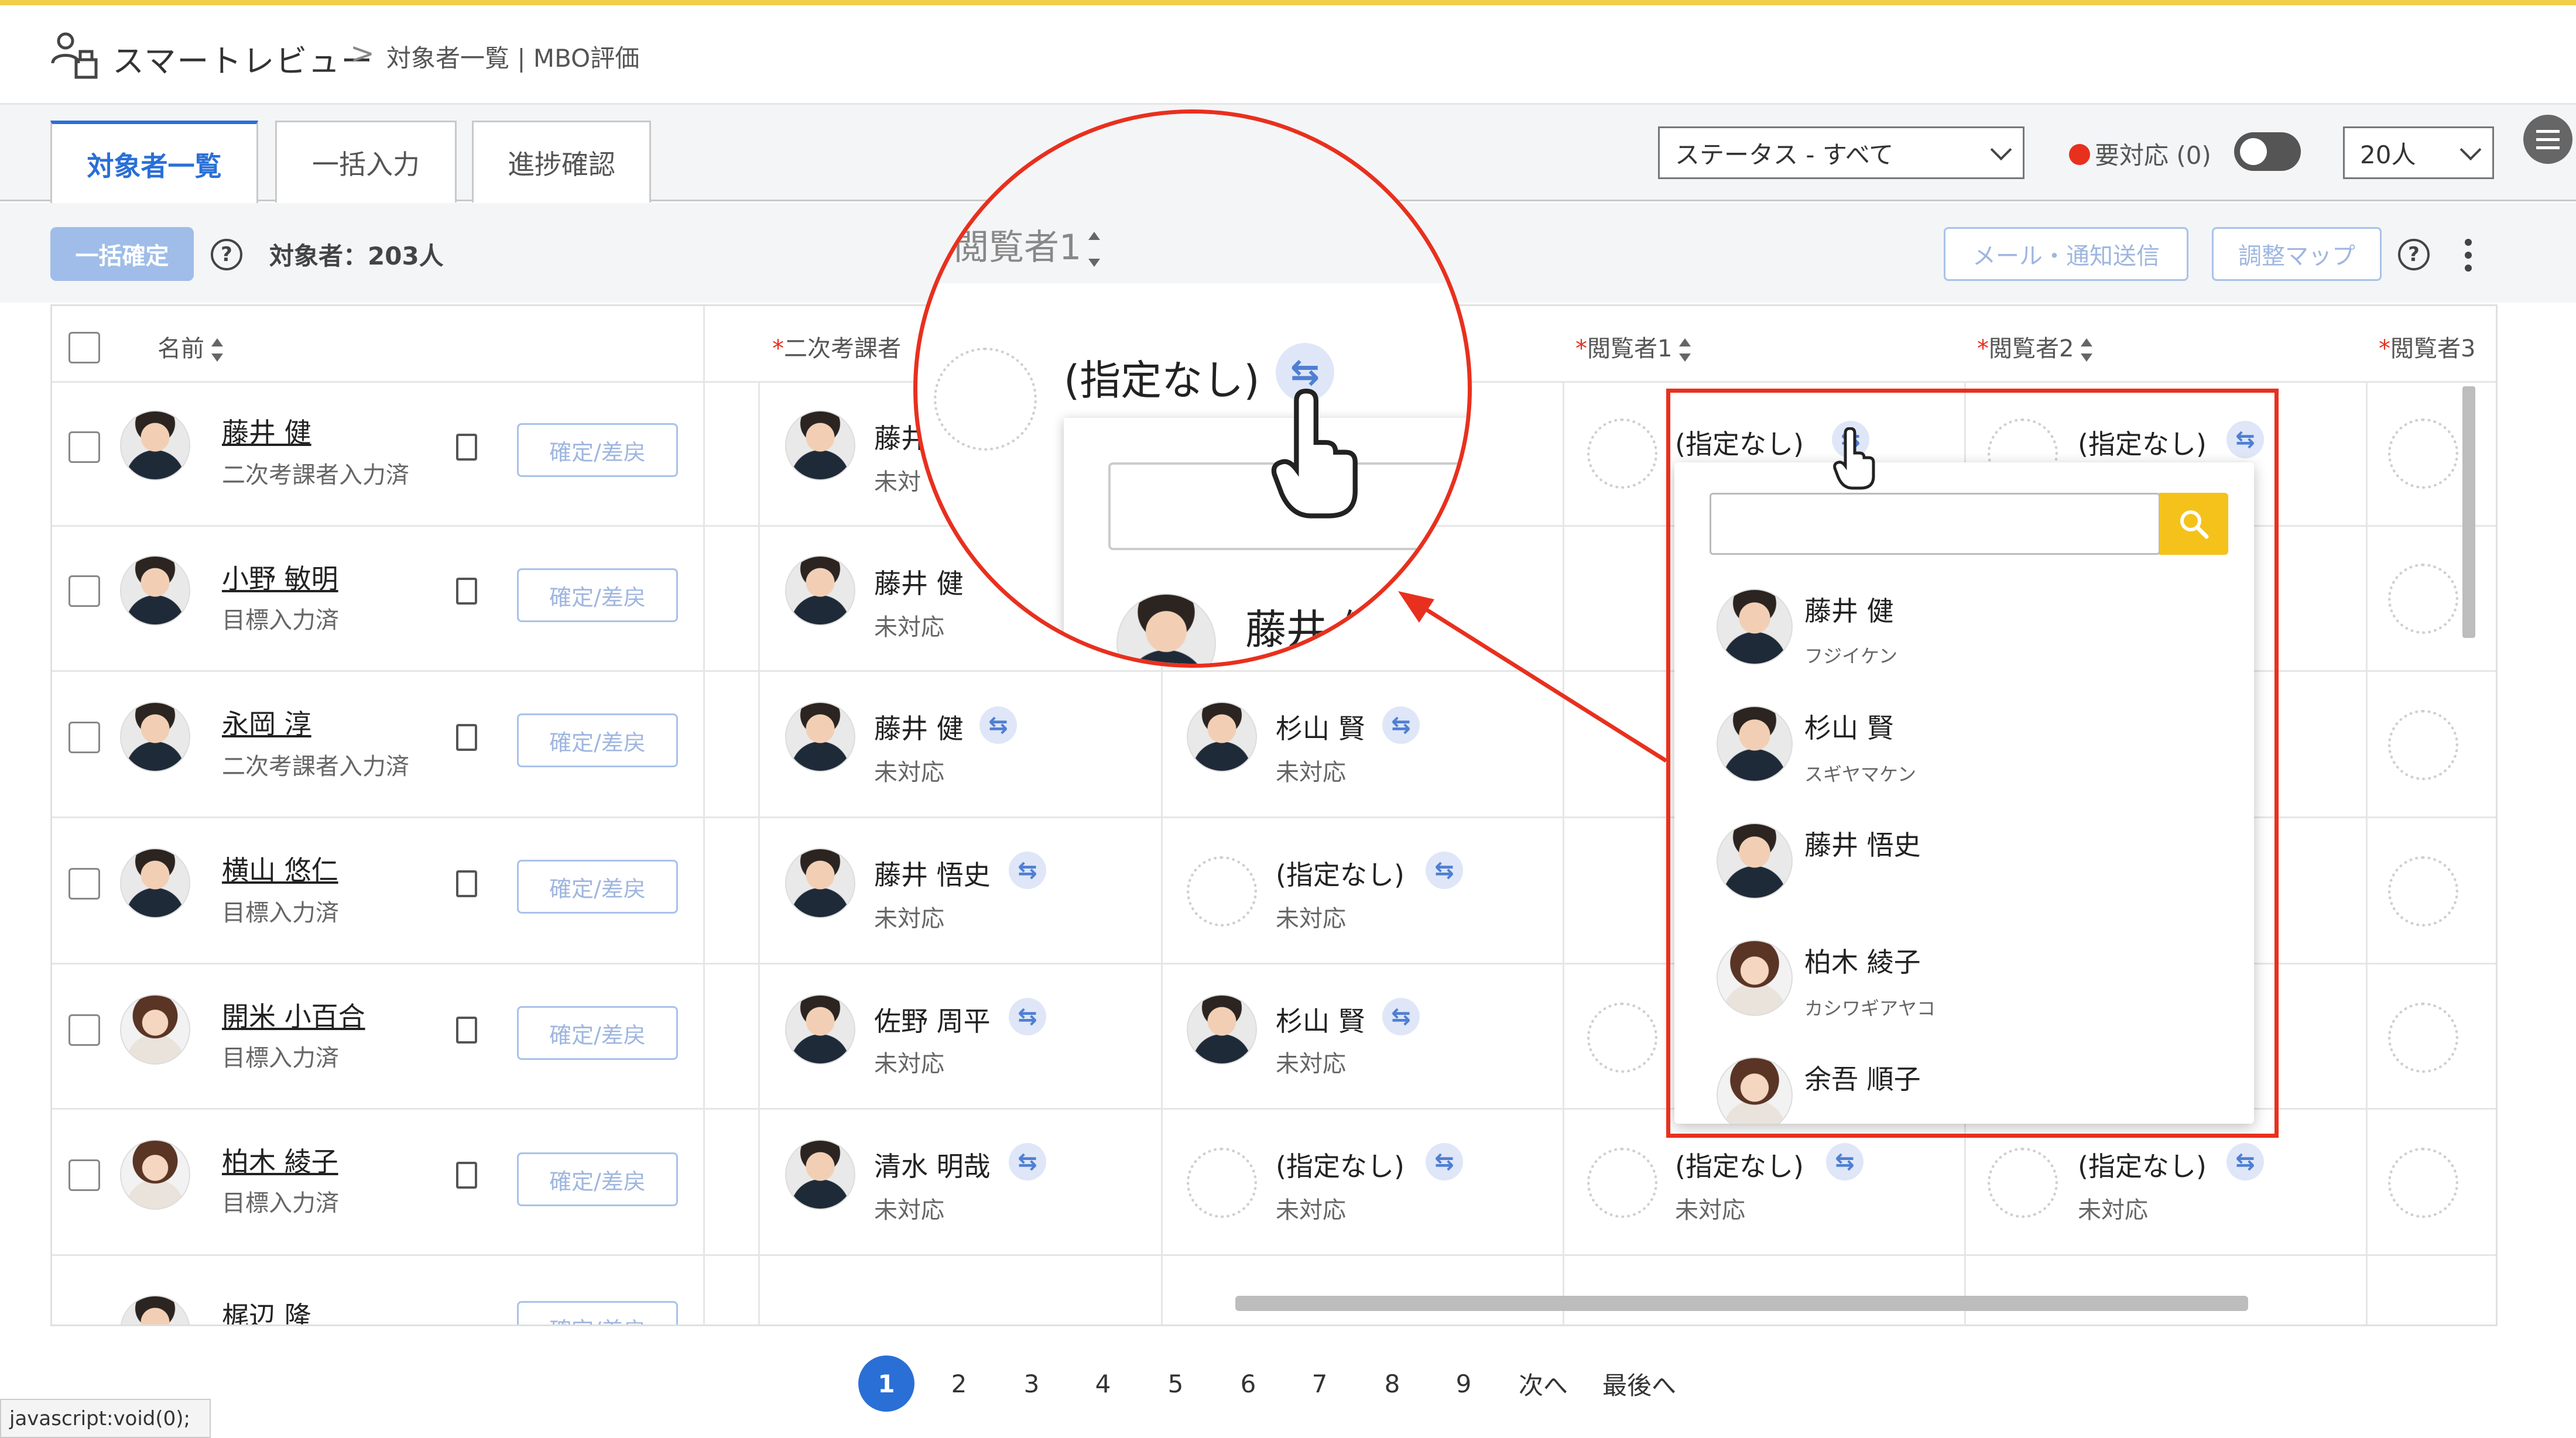  What do you see at coordinates (2035, 346) in the screenshot?
I see `header-viewer2: *閲覧者2` at bounding box center [2035, 346].